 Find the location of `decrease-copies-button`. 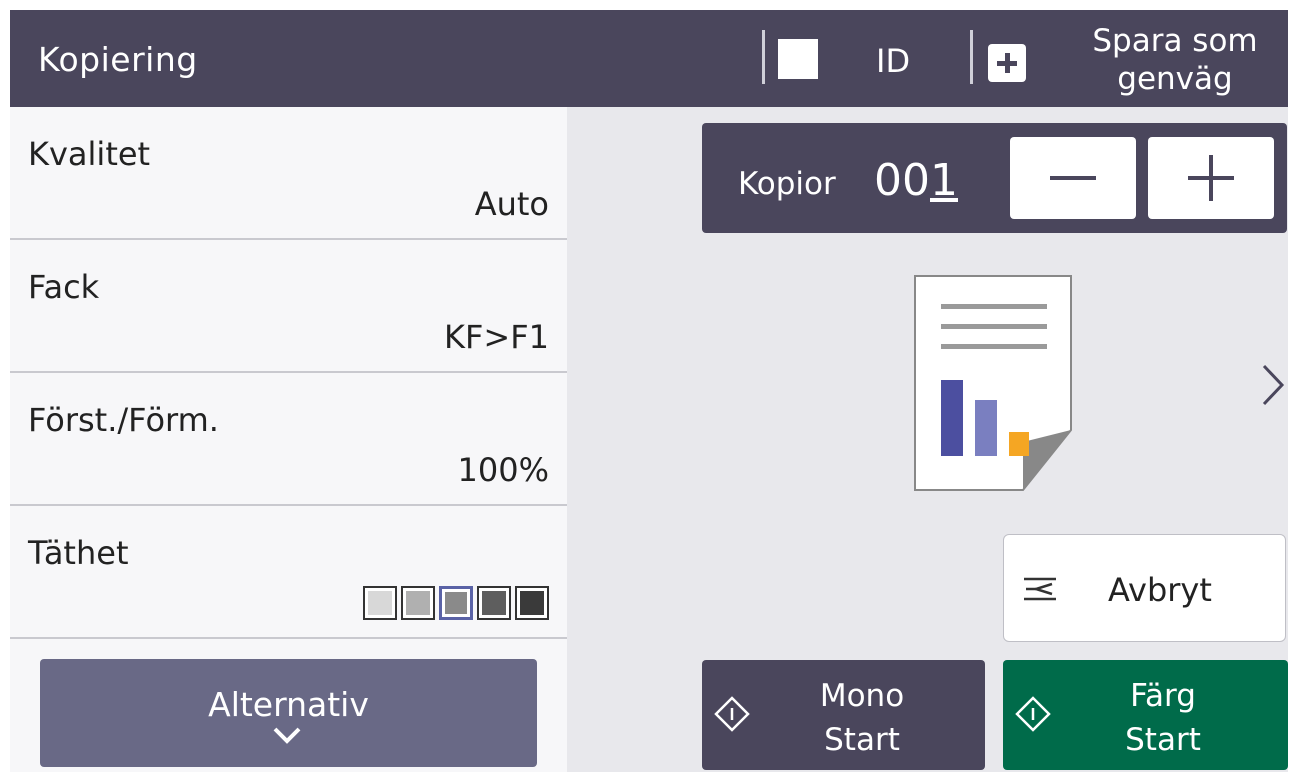

decrease-copies-button is located at coordinates (1073, 178).